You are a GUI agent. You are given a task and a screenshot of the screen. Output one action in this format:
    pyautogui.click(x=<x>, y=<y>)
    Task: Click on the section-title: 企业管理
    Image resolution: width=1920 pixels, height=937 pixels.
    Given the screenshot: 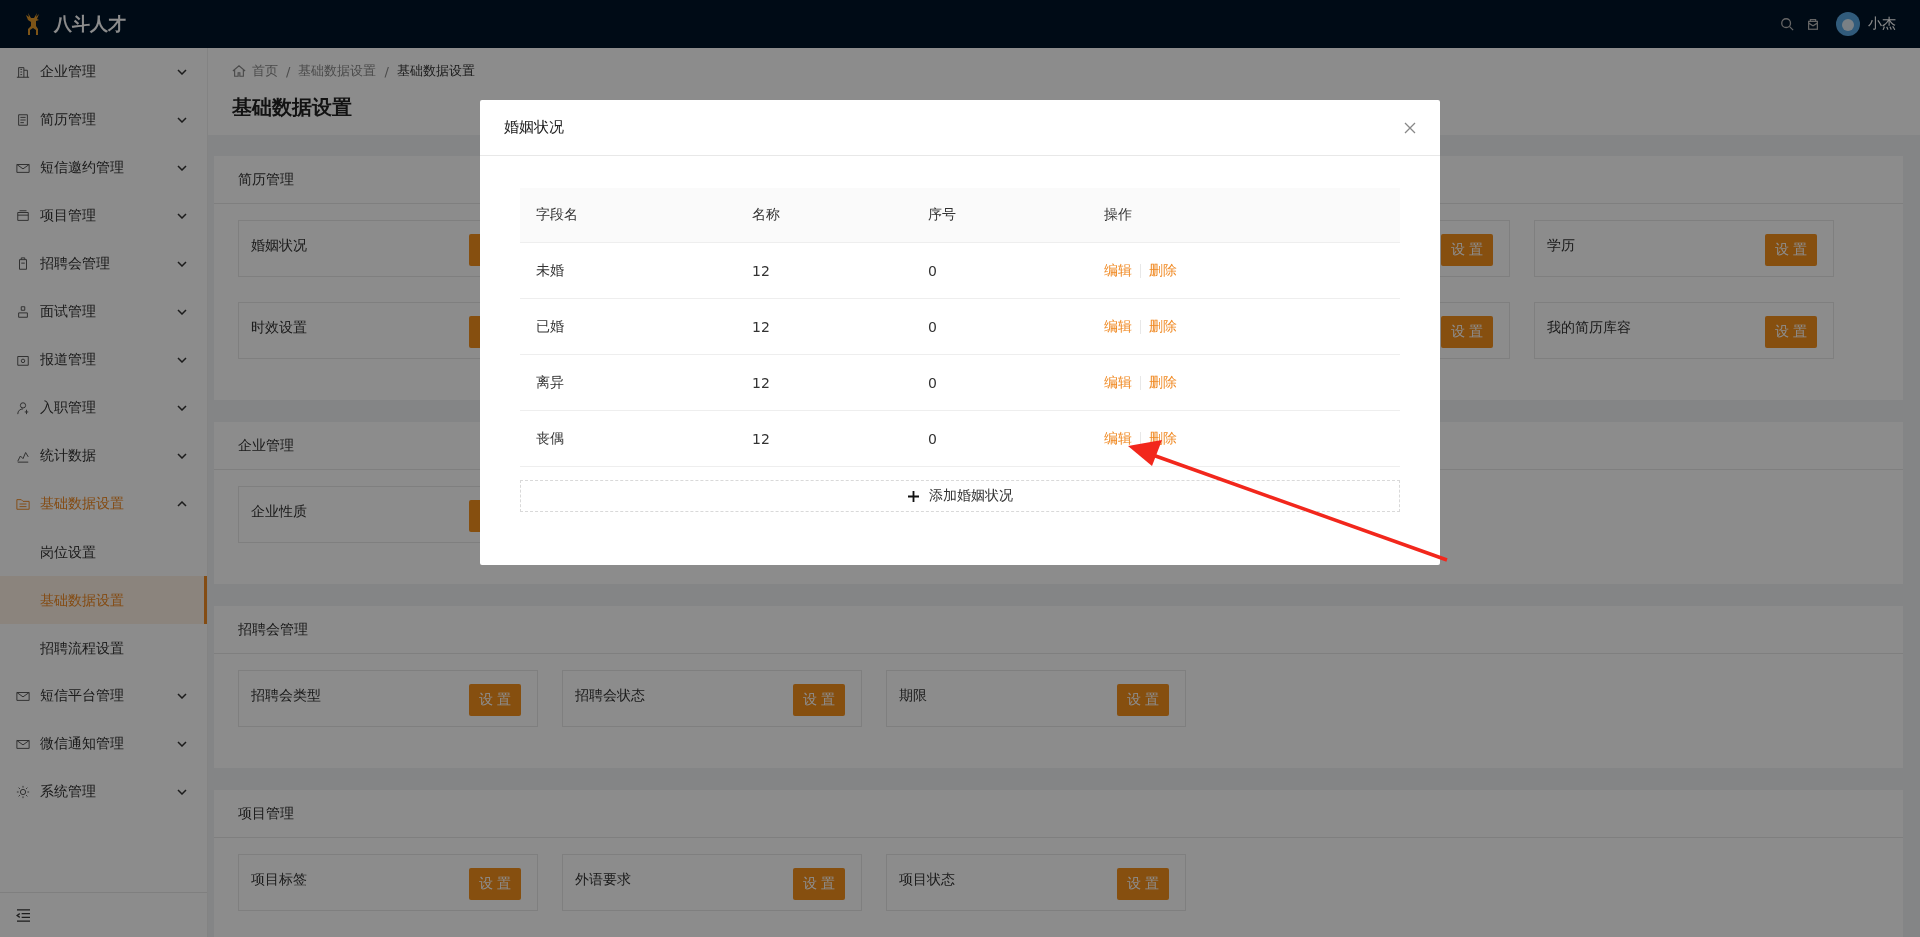 What is the action you would take?
    pyautogui.click(x=266, y=445)
    